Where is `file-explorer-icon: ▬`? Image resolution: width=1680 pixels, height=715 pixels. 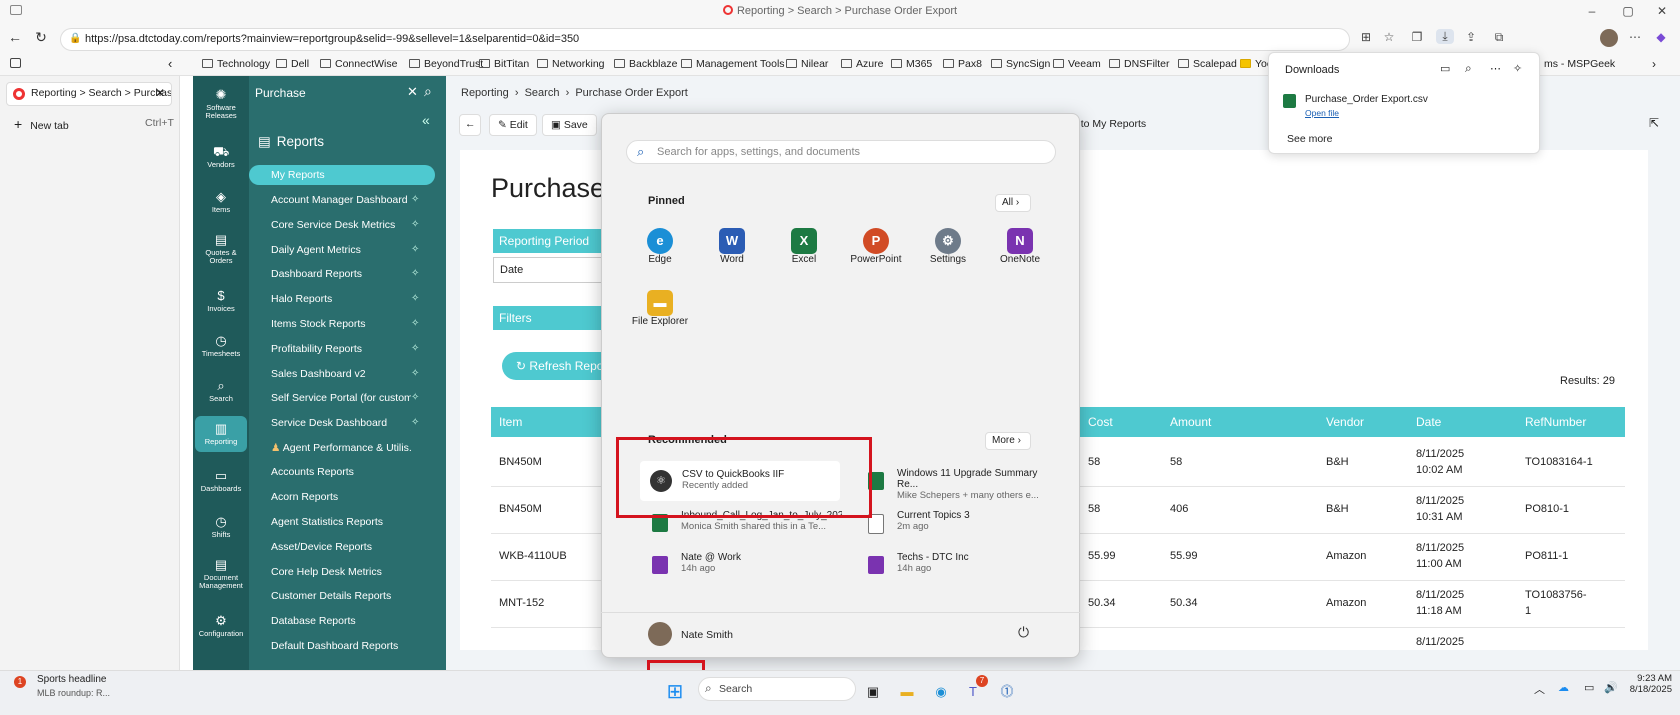 file-explorer-icon: ▬ is located at coordinates (907, 692).